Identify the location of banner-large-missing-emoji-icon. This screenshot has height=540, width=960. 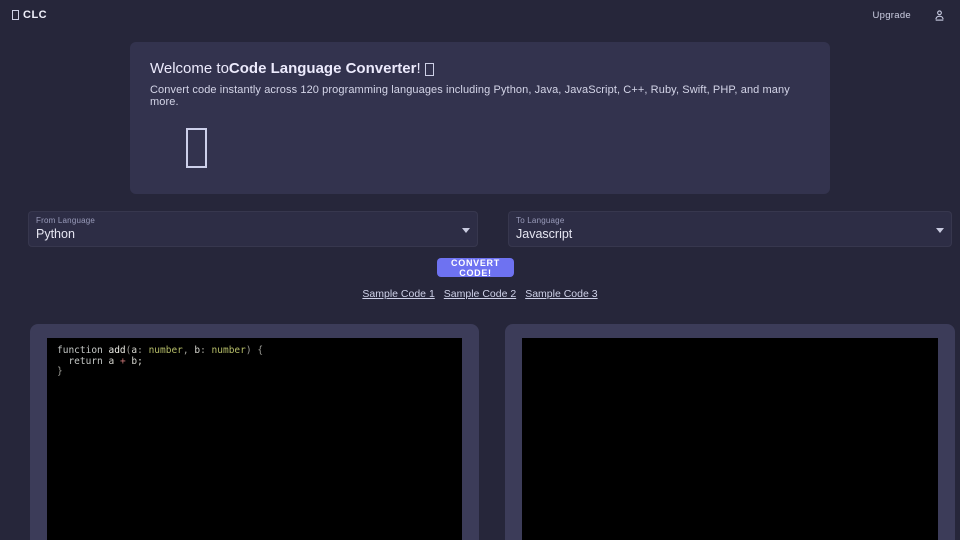
(196, 148).